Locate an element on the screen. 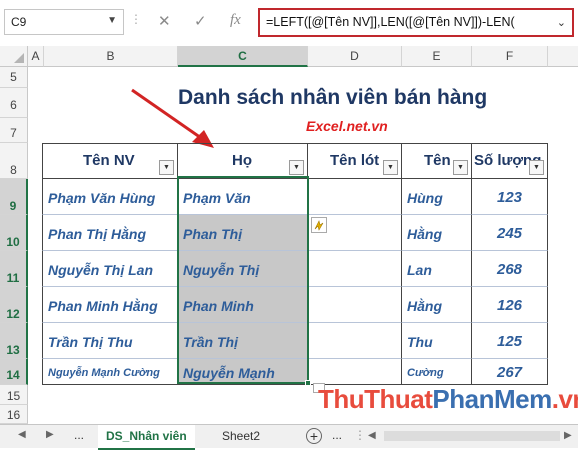 This screenshot has height=450, width=578. row-header-12: 12 is located at coordinates (14, 305).